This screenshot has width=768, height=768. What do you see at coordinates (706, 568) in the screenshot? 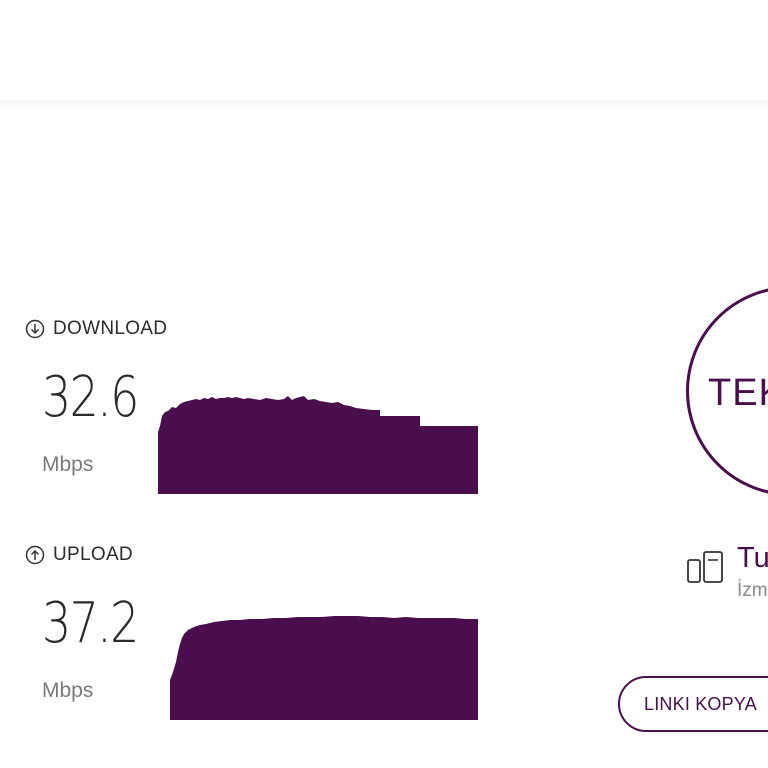
I see `server-icon` at bounding box center [706, 568].